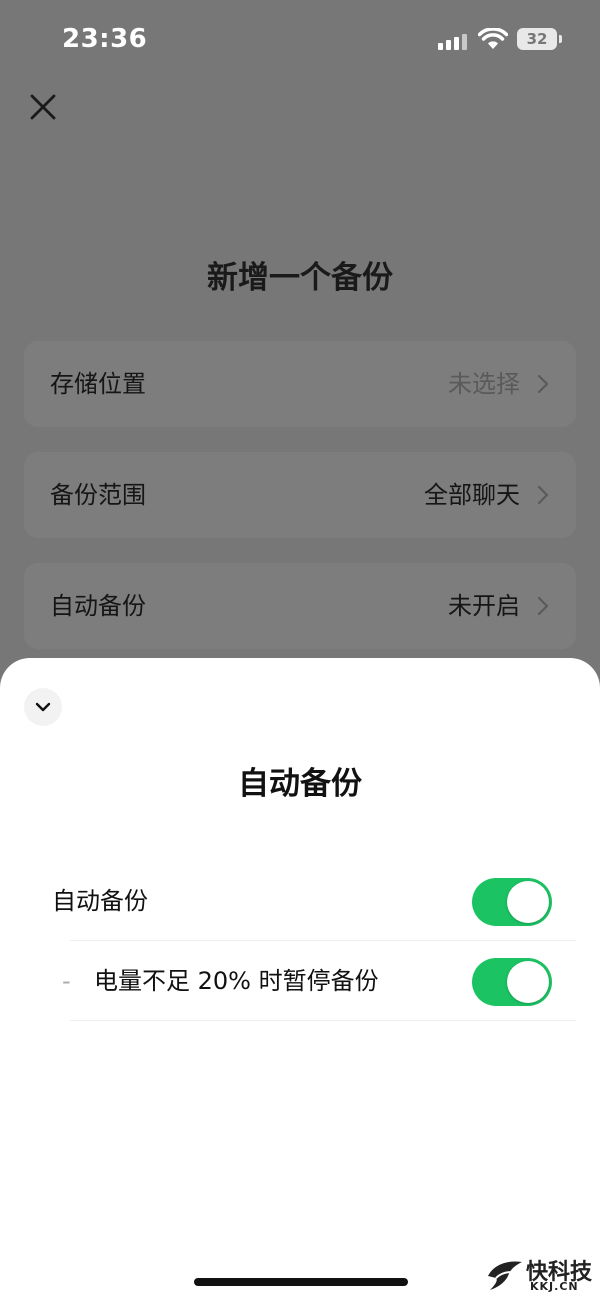 Image resolution: width=600 pixels, height=1298 pixels. I want to click on setting-row-backup-scope: 备份范围 全部聊天, so click(300, 495).